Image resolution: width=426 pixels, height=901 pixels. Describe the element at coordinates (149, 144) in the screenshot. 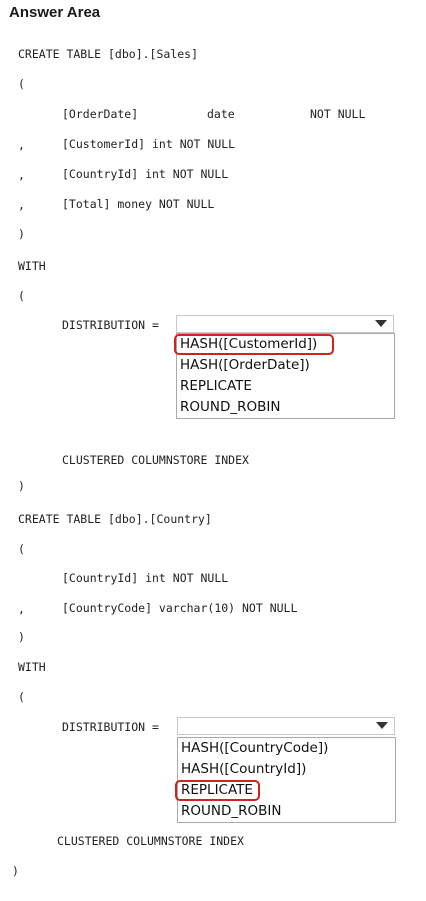

I see `sales-customerid-column: [CustomerId] int NOT NULL` at that location.